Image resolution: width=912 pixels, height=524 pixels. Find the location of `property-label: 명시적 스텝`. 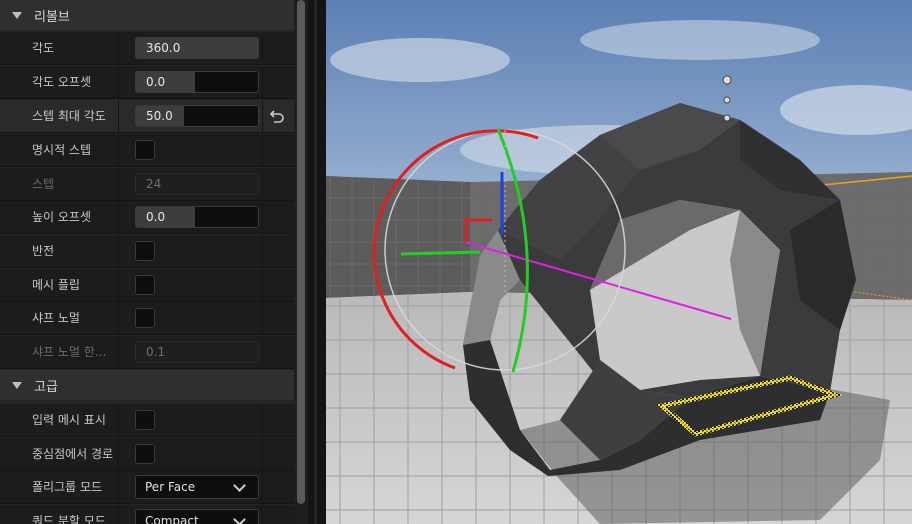

property-label: 명시적 스텝 is located at coordinates (62, 150).